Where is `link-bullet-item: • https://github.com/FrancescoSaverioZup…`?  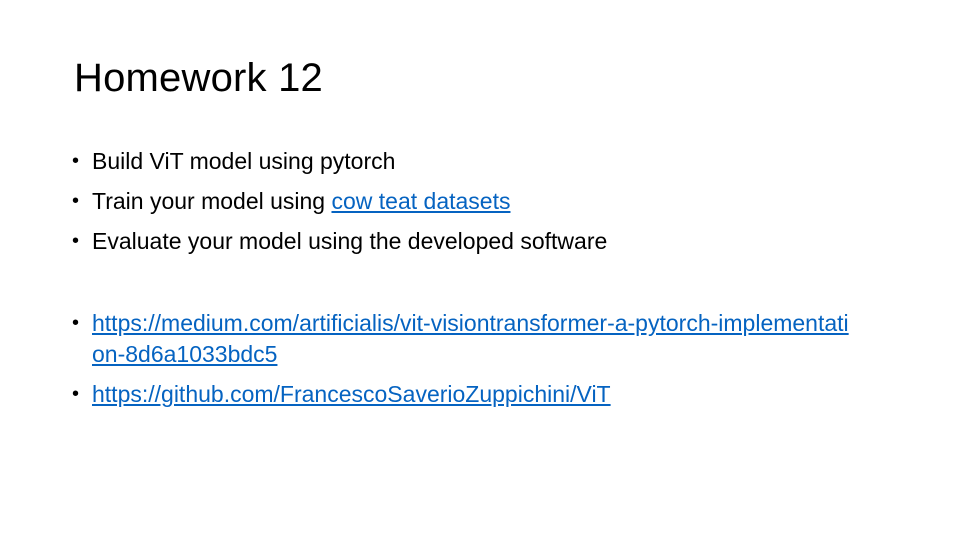 link-bullet-item: • https://github.com/FrancescoSaverioZup… is located at coordinates (487, 394).